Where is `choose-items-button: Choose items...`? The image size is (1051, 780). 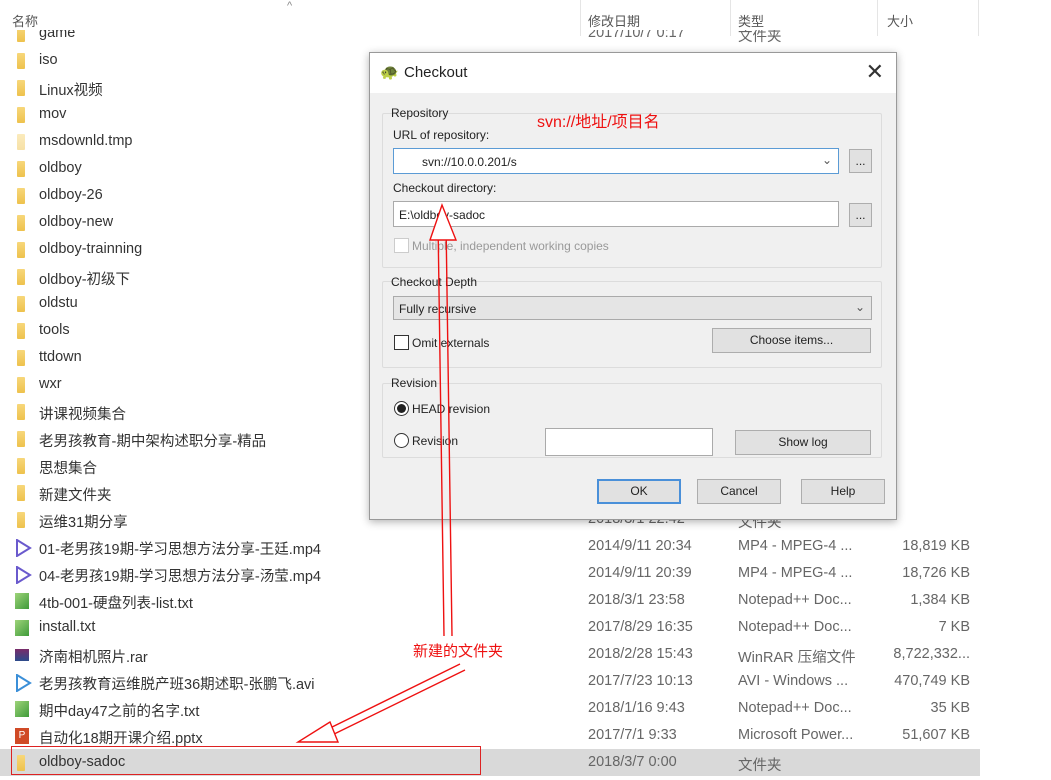 choose-items-button: Choose items... is located at coordinates (791, 340).